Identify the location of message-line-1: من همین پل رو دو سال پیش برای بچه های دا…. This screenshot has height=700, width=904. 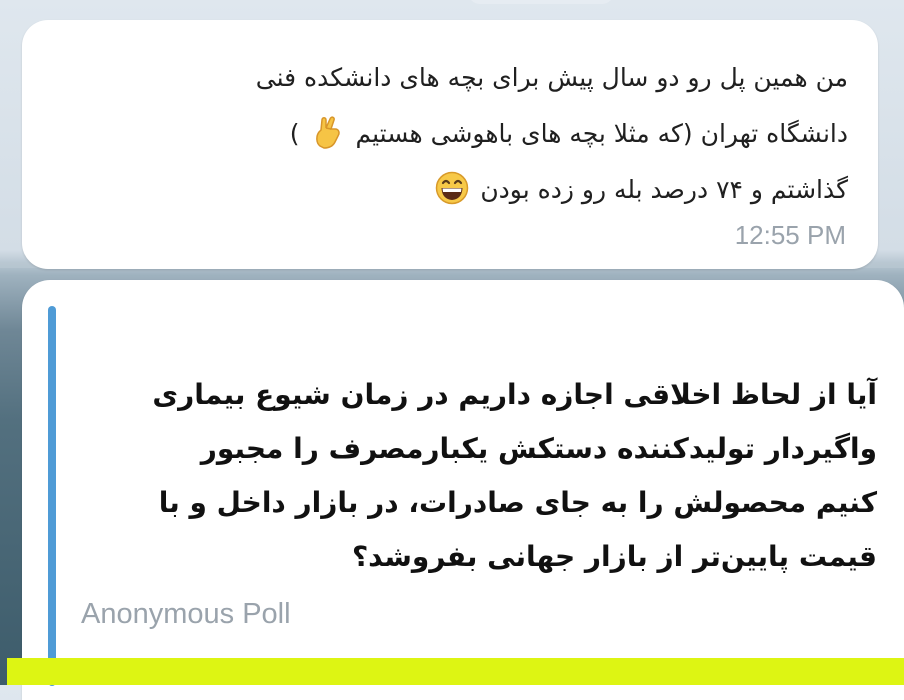
(551, 77).